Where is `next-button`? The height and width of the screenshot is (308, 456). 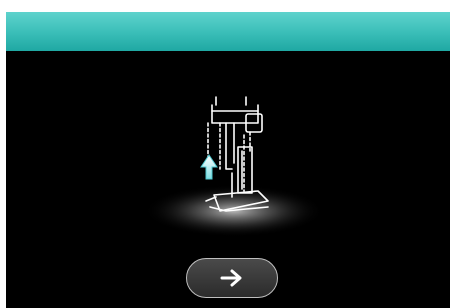
next-button is located at coordinates (232, 278).